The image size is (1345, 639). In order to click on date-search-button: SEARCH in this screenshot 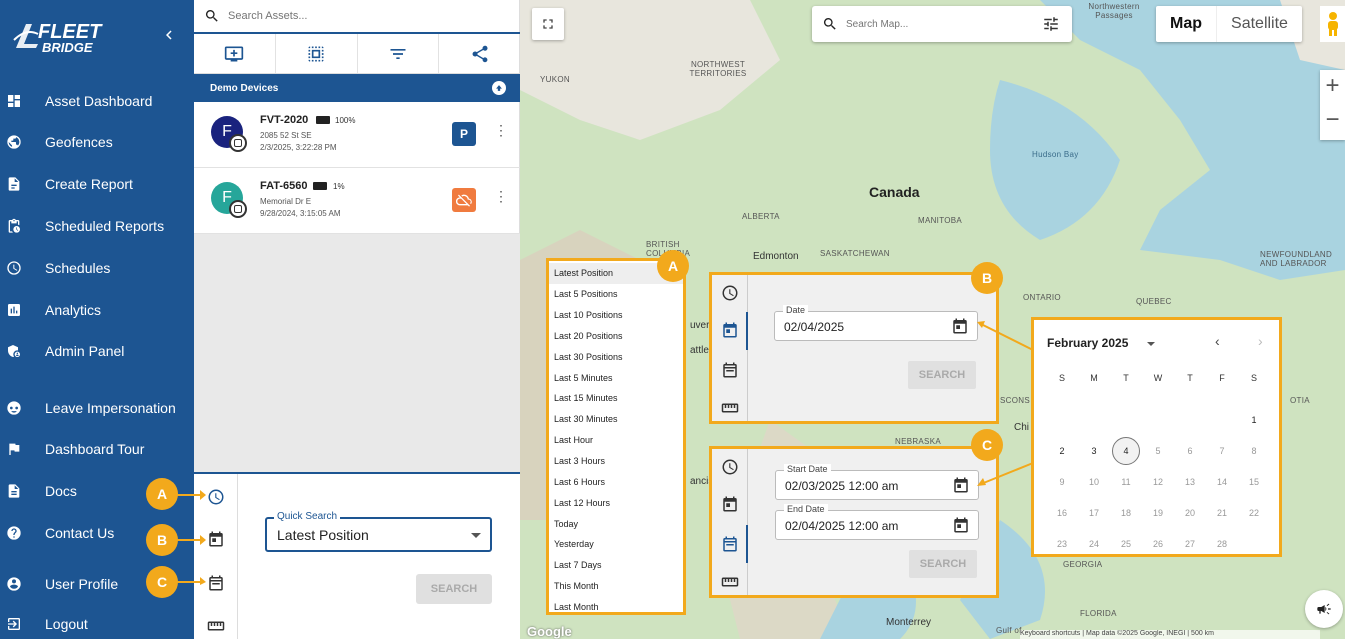, I will do `click(942, 375)`.